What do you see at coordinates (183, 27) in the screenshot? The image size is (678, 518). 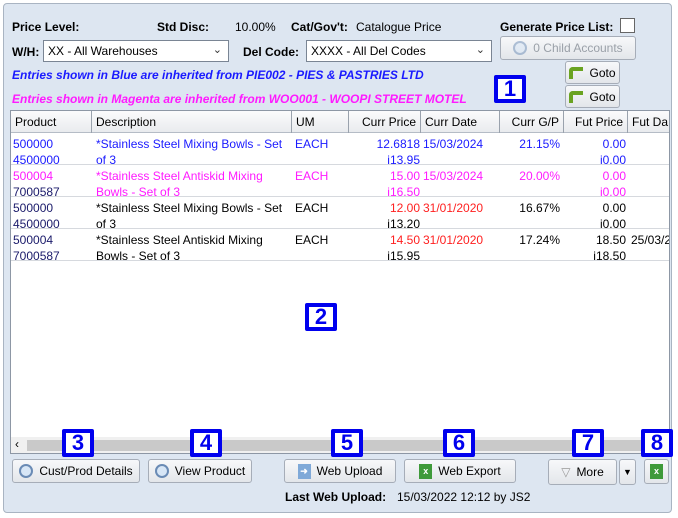 I see `std-disc-label: Std Disc:` at bounding box center [183, 27].